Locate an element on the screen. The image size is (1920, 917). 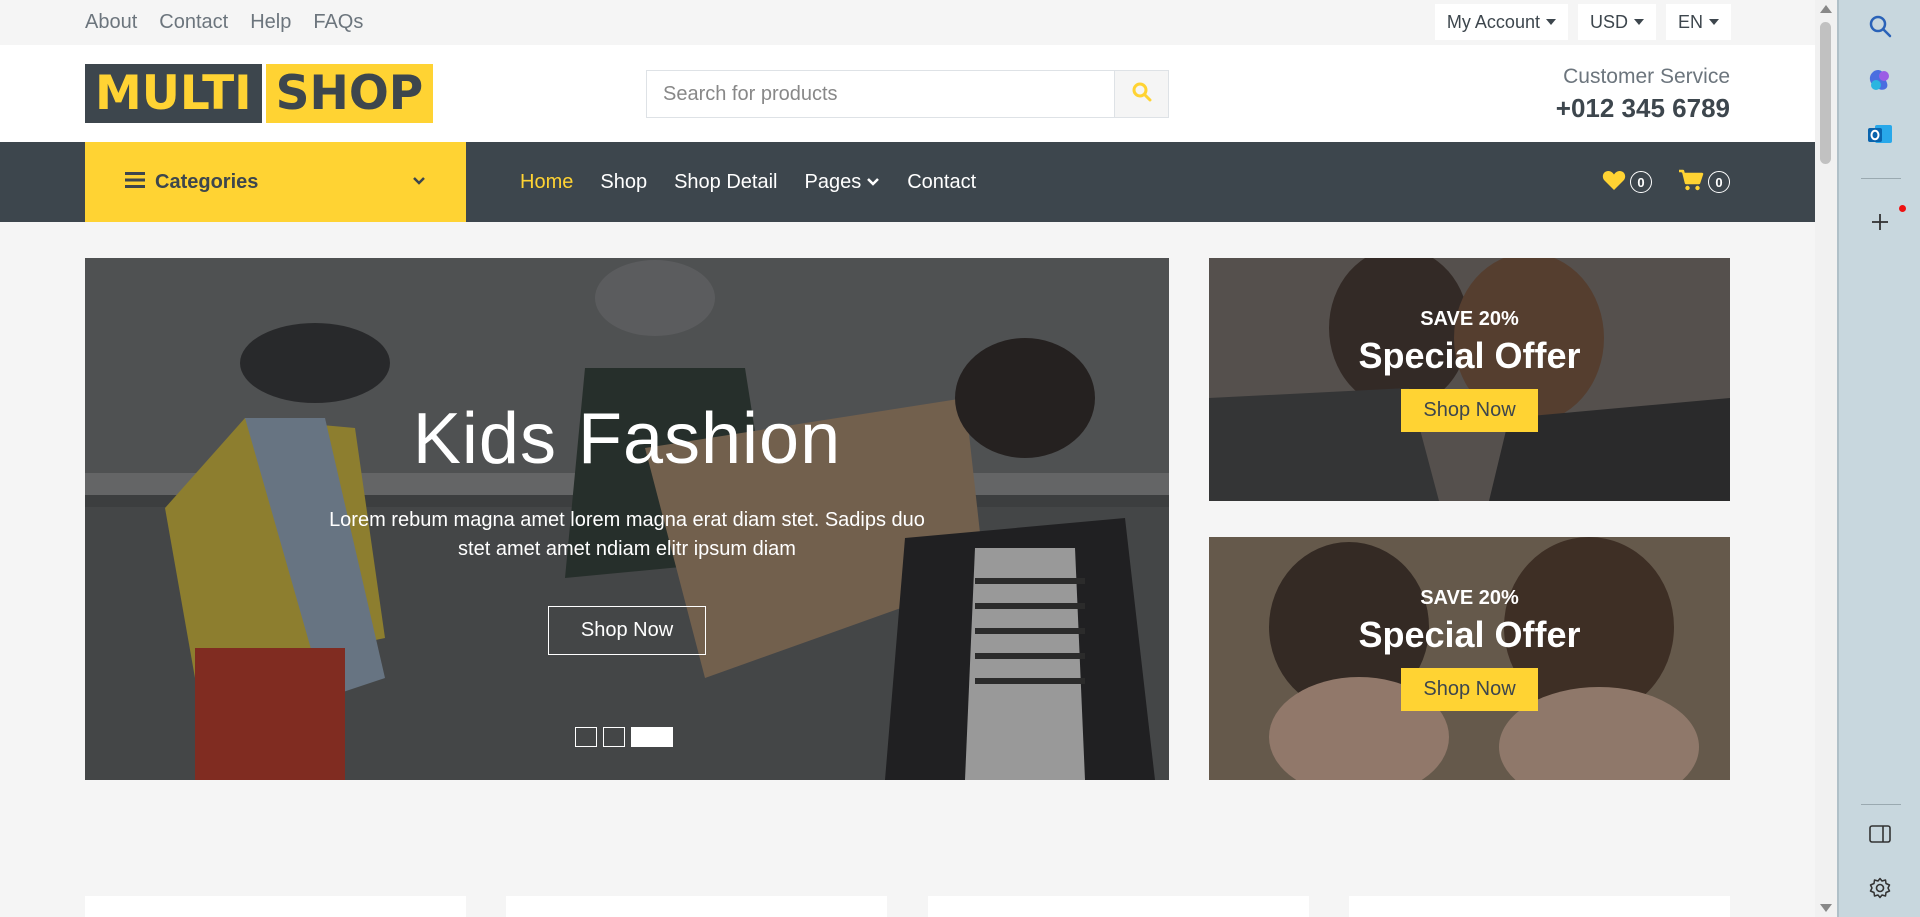
search-form is located at coordinates (907, 94).